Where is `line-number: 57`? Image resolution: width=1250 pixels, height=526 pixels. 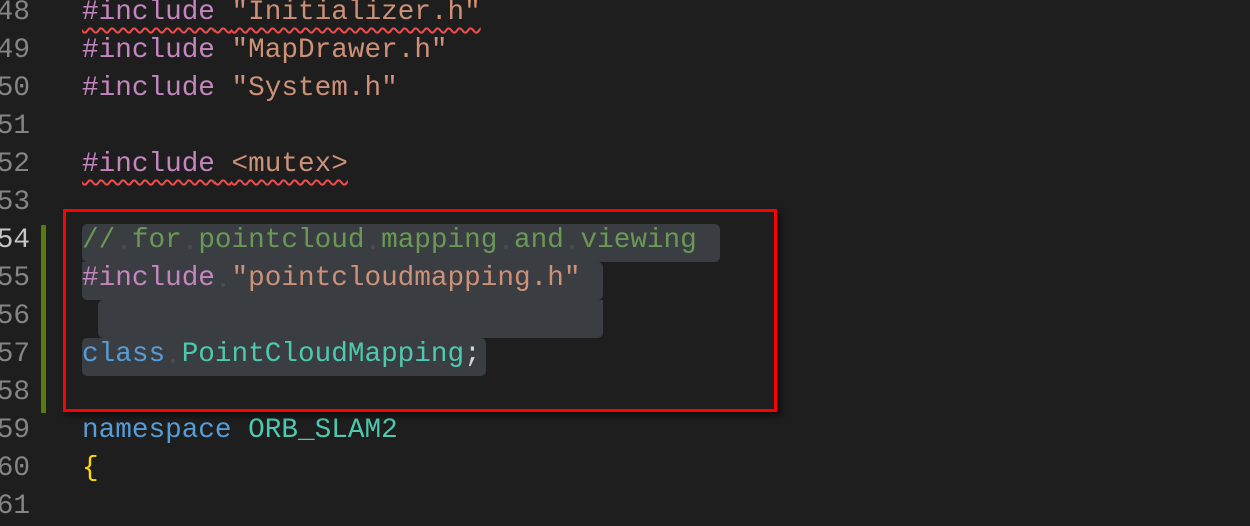
line-number: 57 is located at coordinates (15, 354).